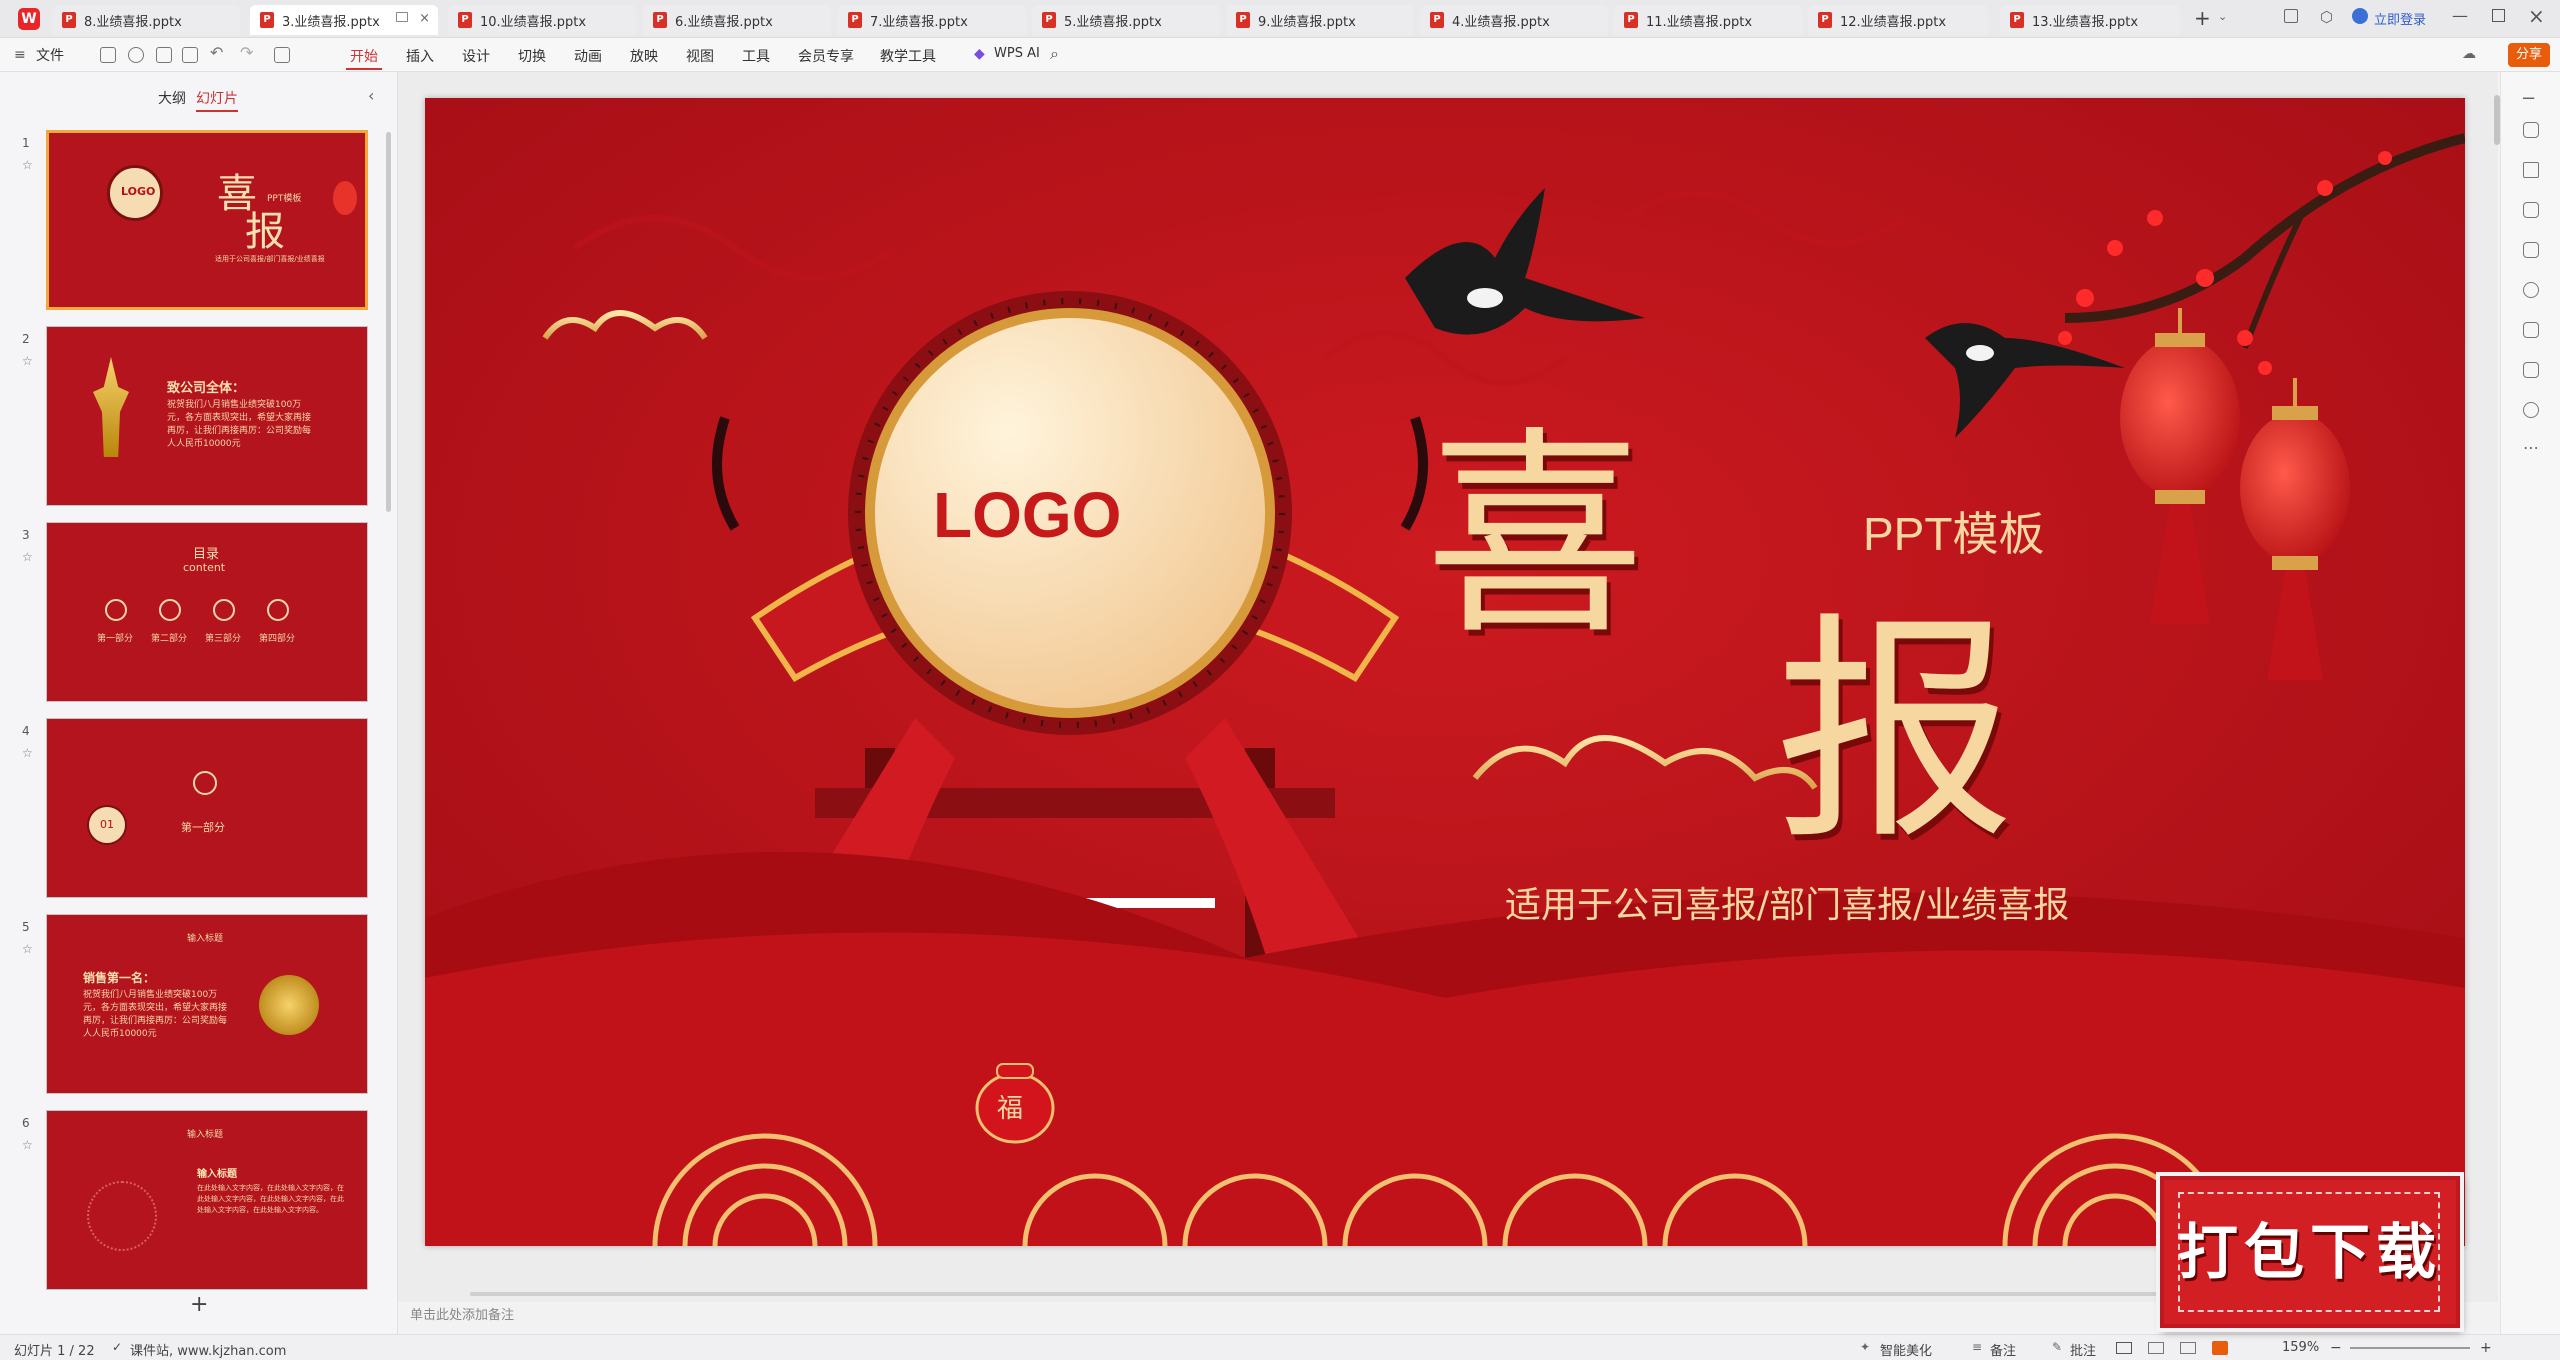 The width and height of the screenshot is (2560, 1360). What do you see at coordinates (826, 56) in the screenshot?
I see `menu-member: 会员专享` at bounding box center [826, 56].